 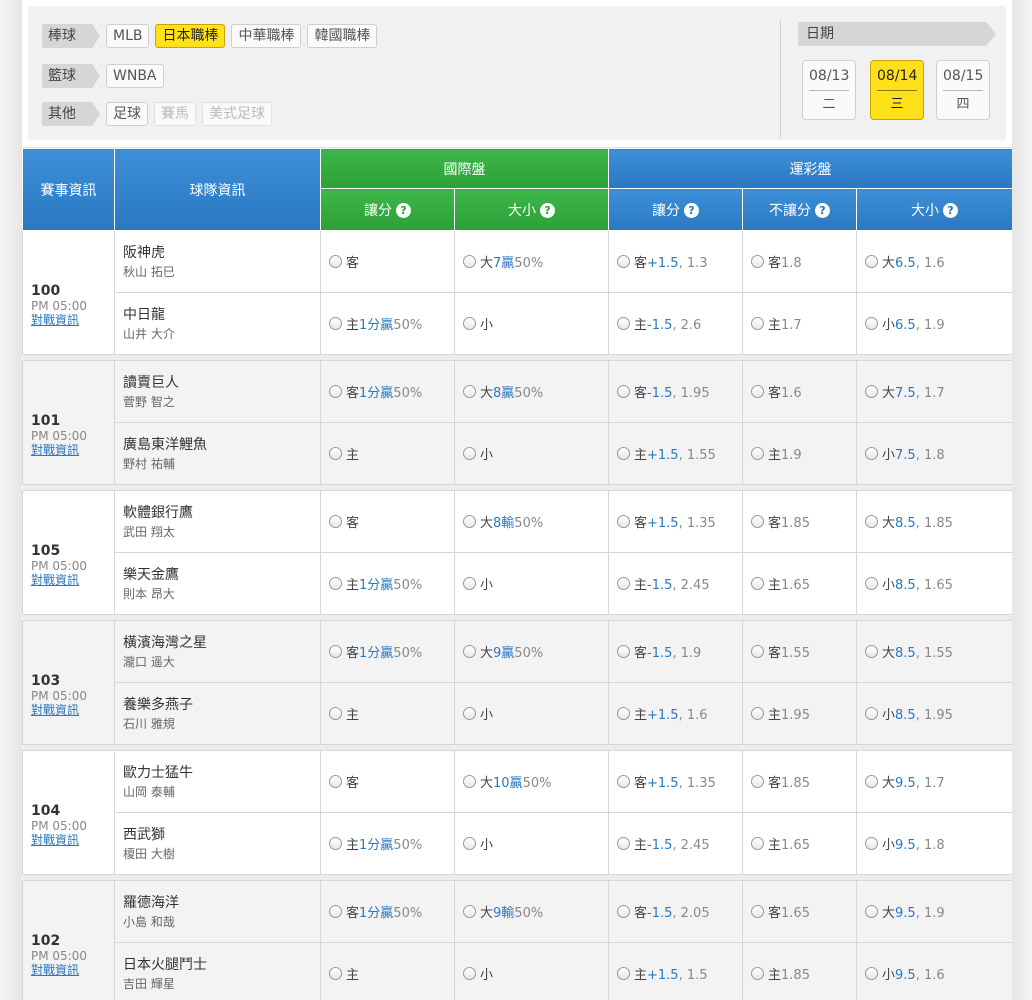 What do you see at coordinates (531, 911) in the screenshot?
I see `bet-option: 大9輸50%` at bounding box center [531, 911].